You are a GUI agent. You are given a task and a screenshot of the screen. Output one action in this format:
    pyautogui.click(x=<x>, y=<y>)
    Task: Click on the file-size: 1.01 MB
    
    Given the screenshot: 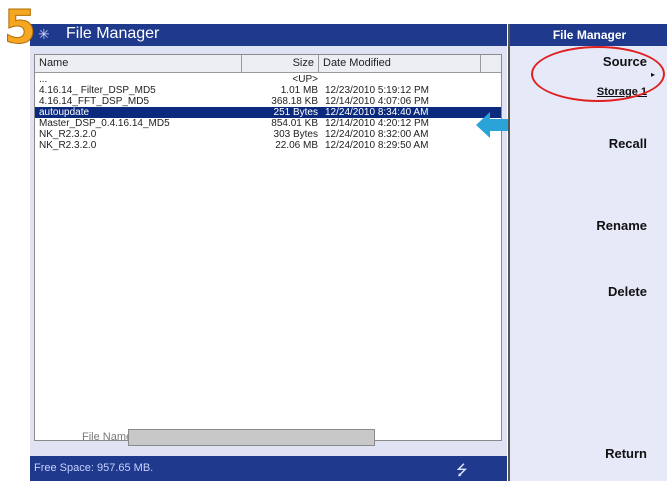 What is the action you would take?
    pyautogui.click(x=299, y=90)
    